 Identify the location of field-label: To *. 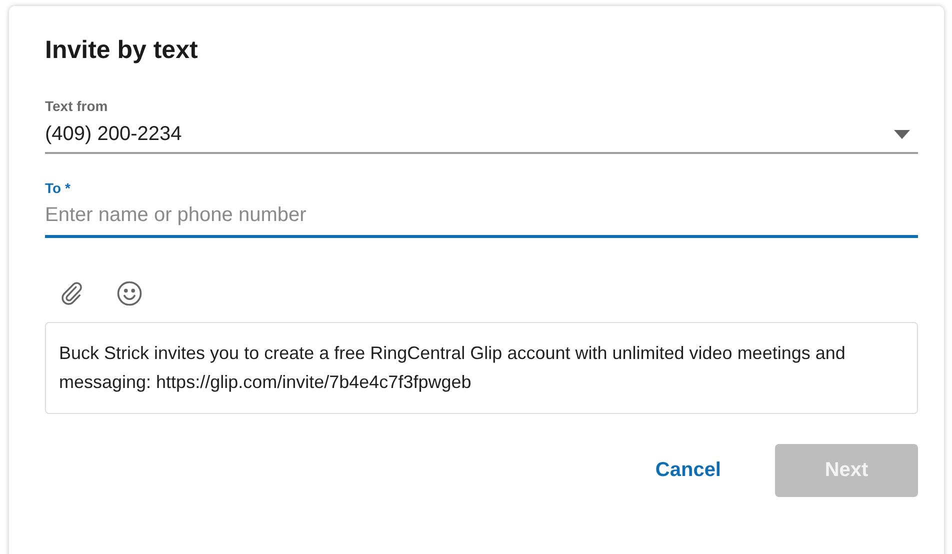
(58, 188).